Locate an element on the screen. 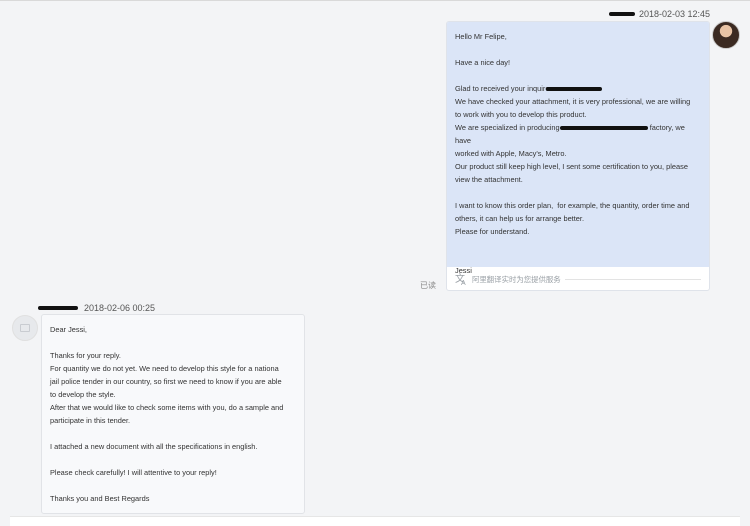 The height and width of the screenshot is (526, 750). incoming-timestamp: 2018-02-06 00:25 is located at coordinates (120, 308).